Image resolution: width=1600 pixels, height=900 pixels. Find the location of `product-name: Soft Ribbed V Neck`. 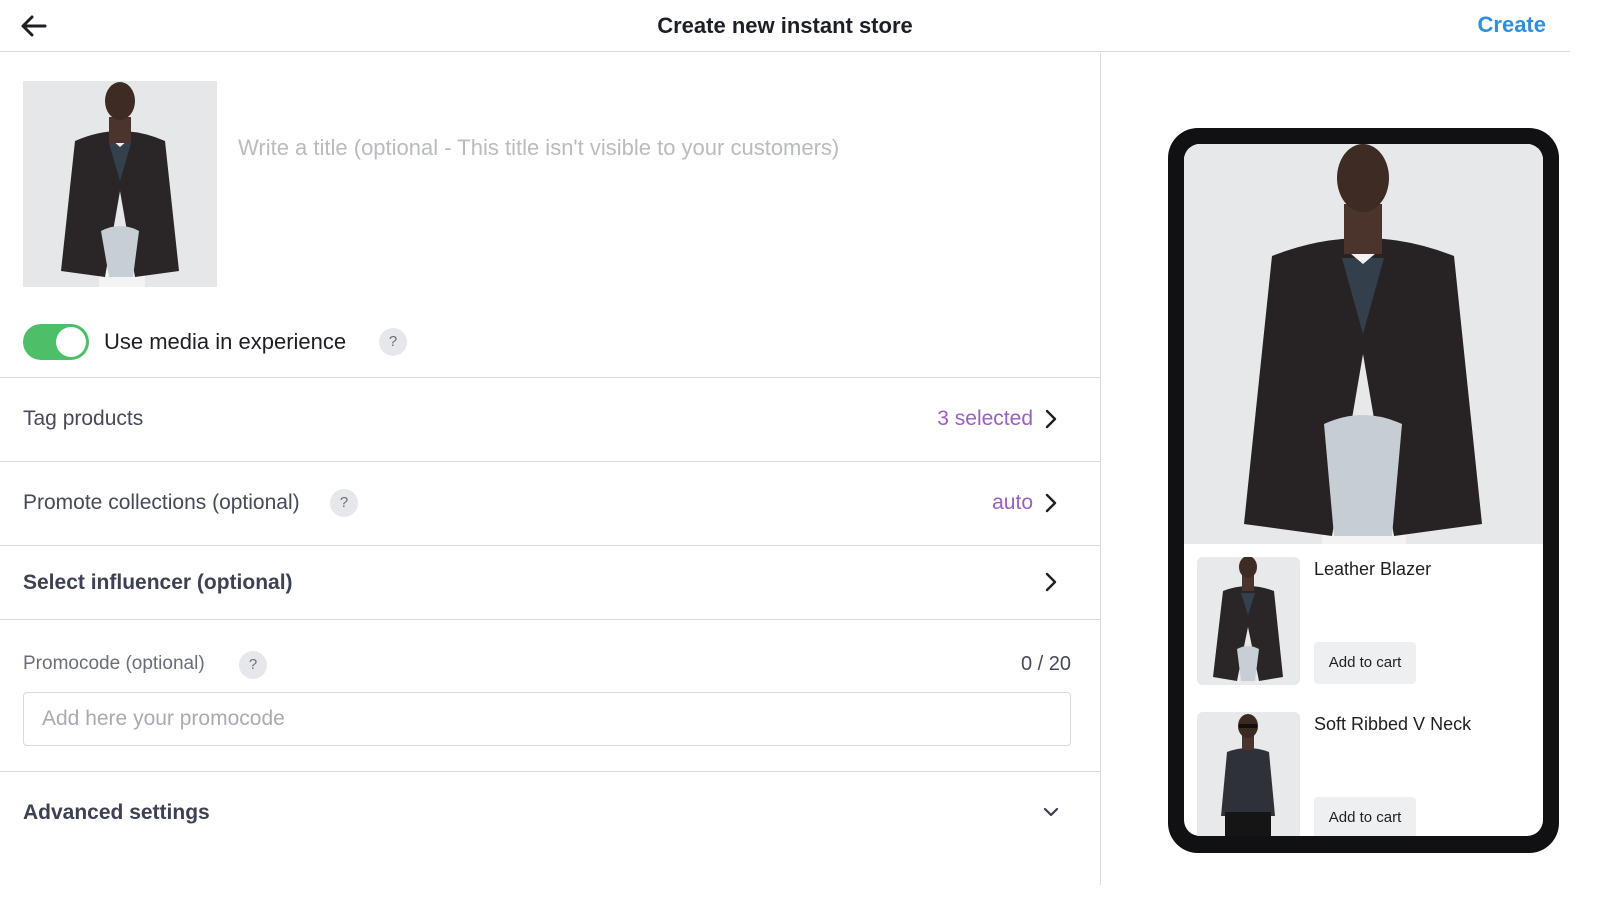

product-name: Soft Ribbed V Neck is located at coordinates (1393, 724).